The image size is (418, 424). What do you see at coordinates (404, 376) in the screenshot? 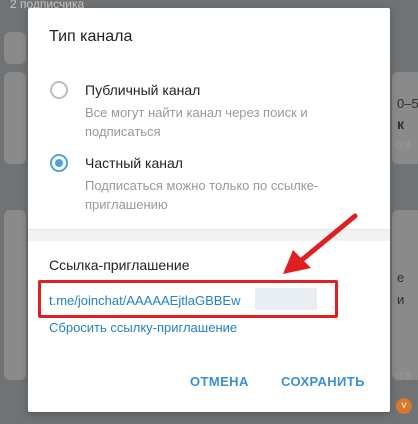
I see `message-time: 0:5` at bounding box center [404, 376].